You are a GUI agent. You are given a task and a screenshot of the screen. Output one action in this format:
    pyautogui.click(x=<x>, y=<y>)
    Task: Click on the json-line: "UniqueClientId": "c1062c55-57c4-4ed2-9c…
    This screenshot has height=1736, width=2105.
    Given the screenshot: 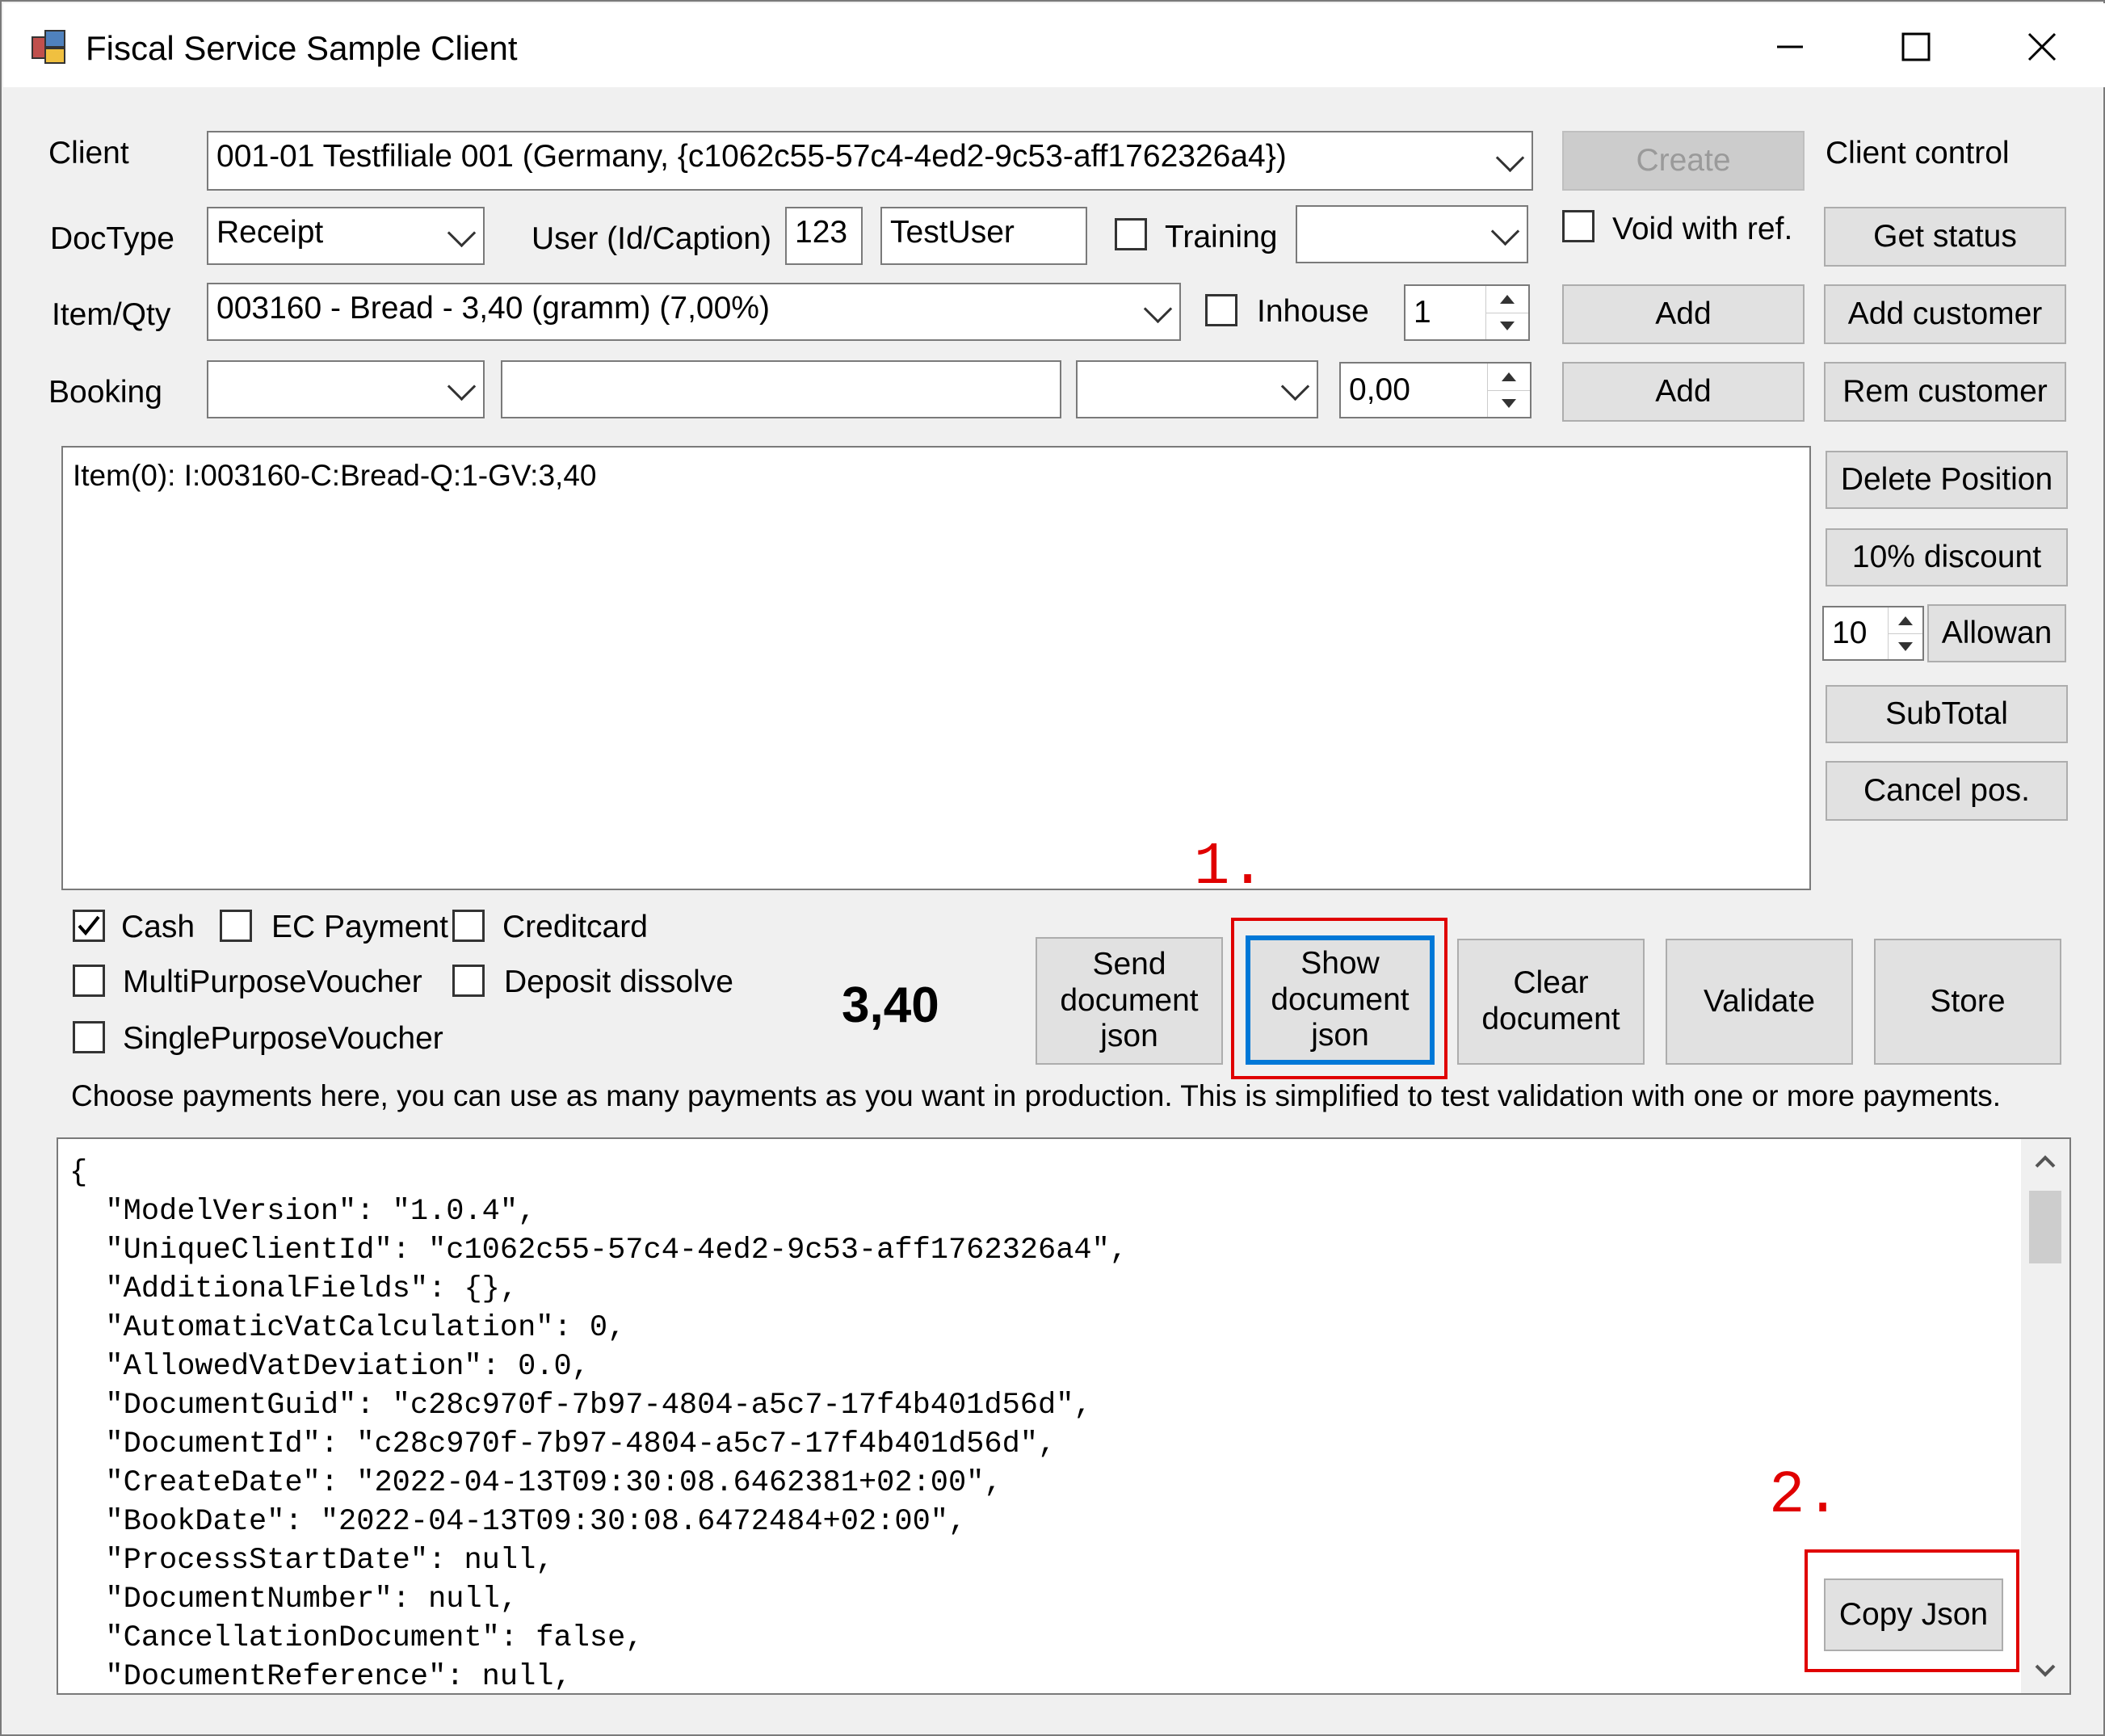 What is the action you would take?
    pyautogui.click(x=598, y=1250)
    